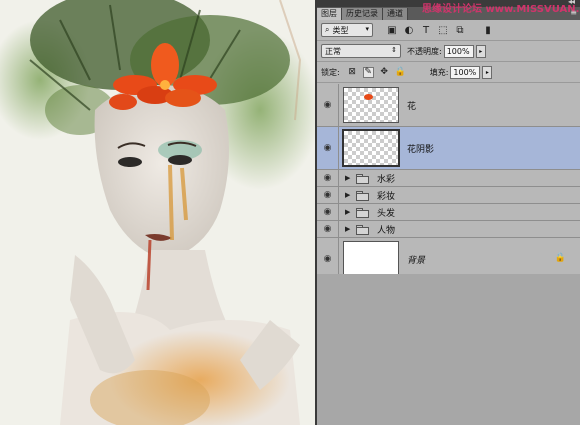 Image resolution: width=580 pixels, height=425 pixels. What do you see at coordinates (400, 72) in the screenshot?
I see `lock-all-icon: 🔒` at bounding box center [400, 72].